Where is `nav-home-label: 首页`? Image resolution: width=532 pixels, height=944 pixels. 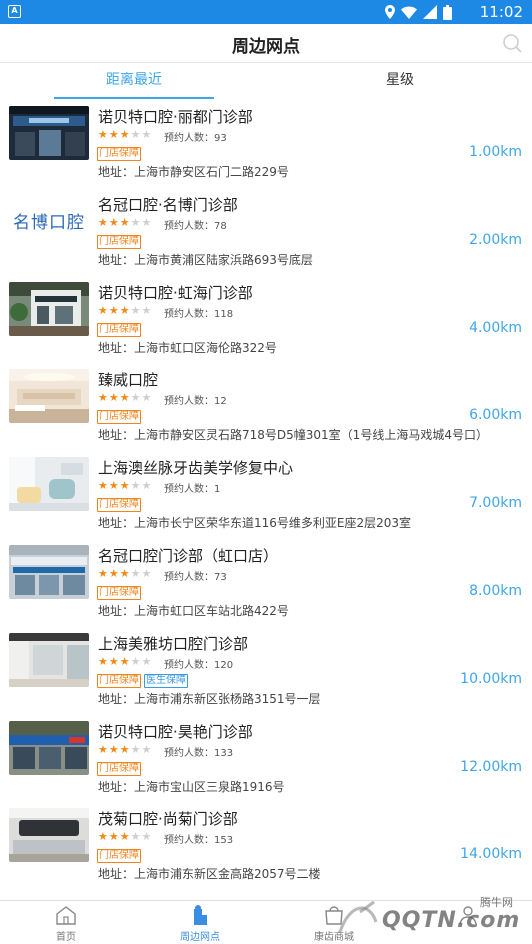
nav-home-label: 首页 is located at coordinates (66, 937).